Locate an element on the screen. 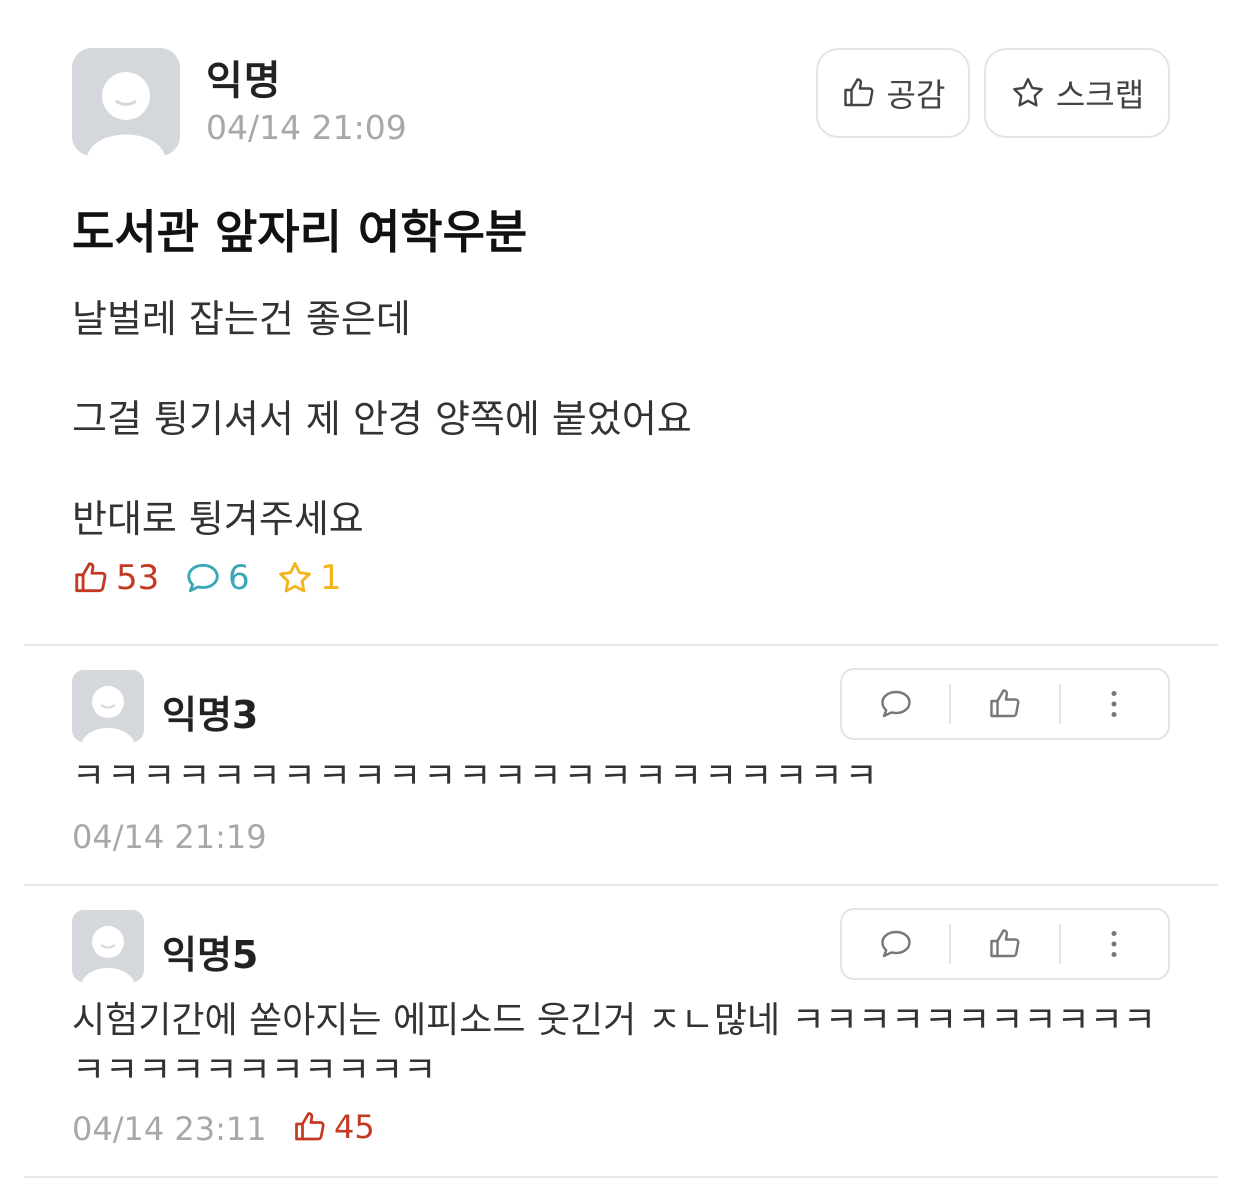 This screenshot has height=1180, width=1242. post-scrap-count: 1 is located at coordinates (309, 578).